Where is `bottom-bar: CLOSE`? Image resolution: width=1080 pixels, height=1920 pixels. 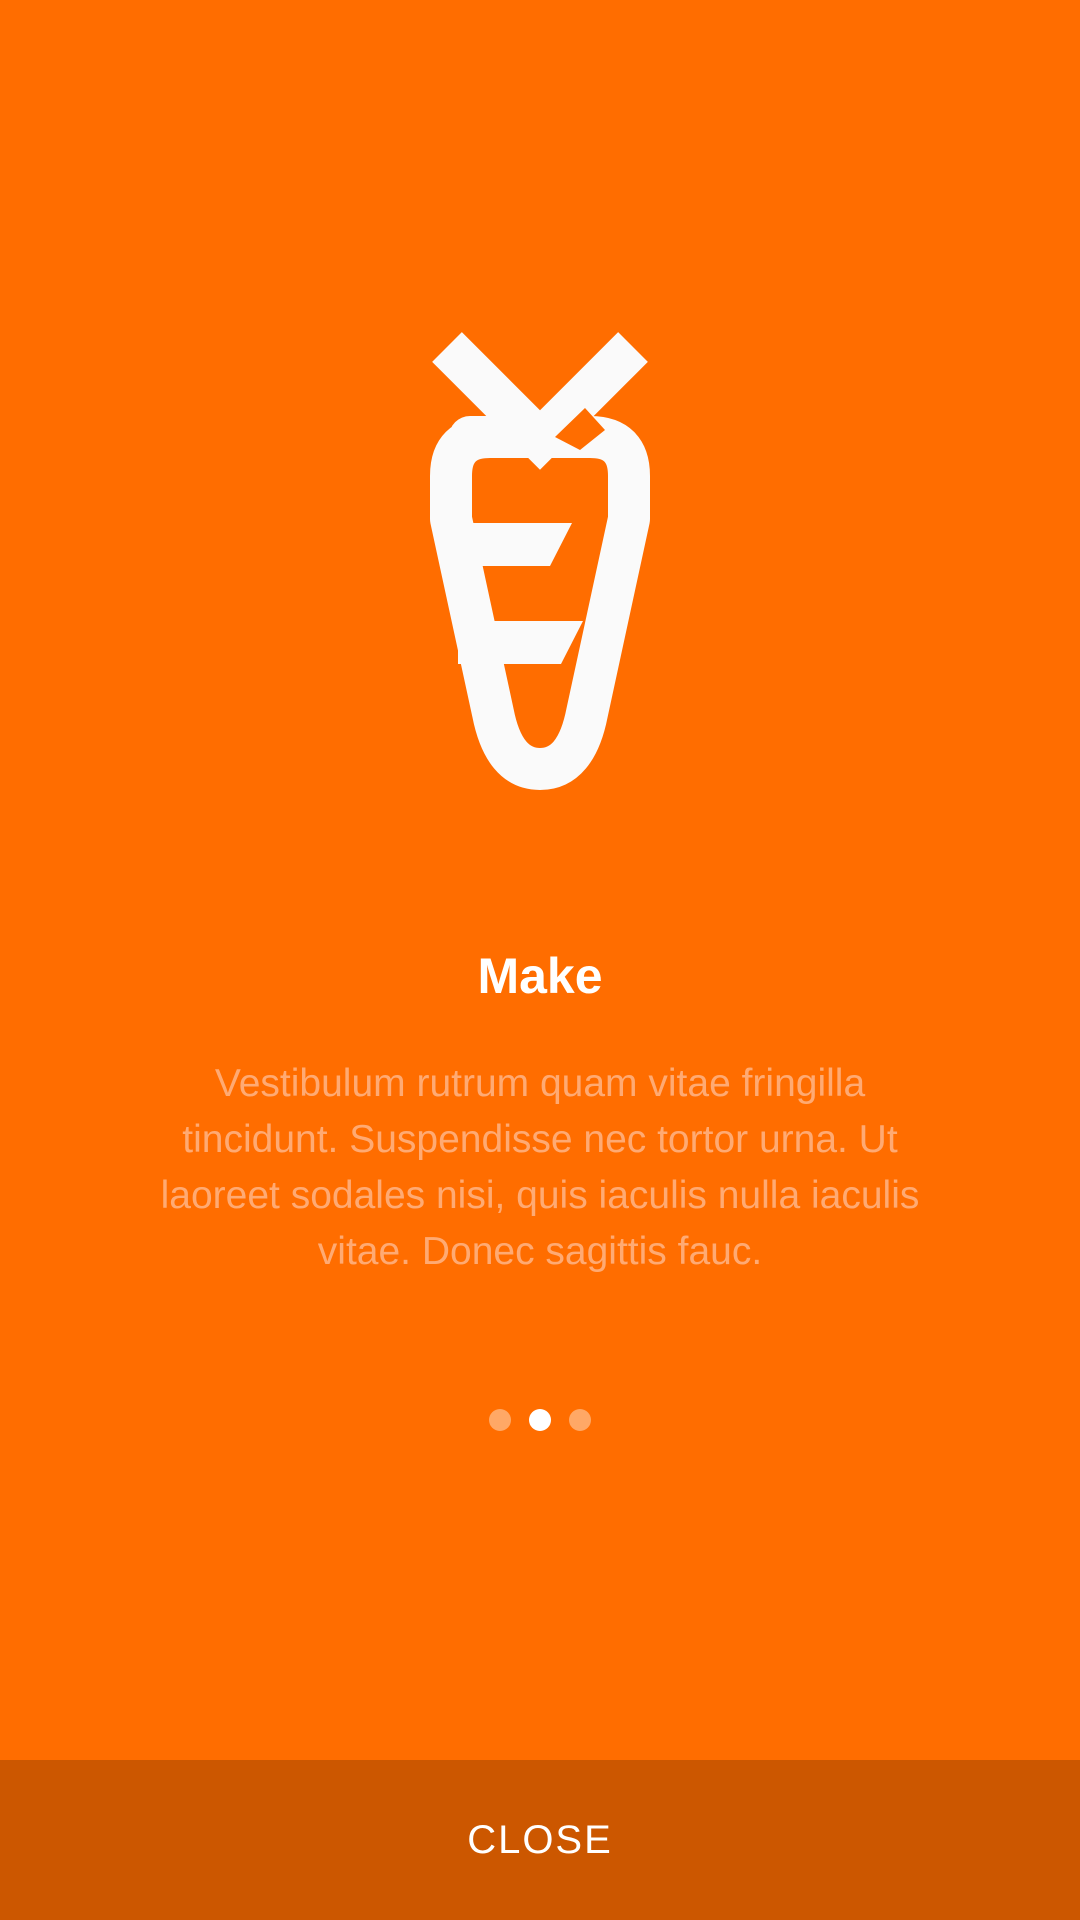
bottom-bar: CLOSE is located at coordinates (540, 1840).